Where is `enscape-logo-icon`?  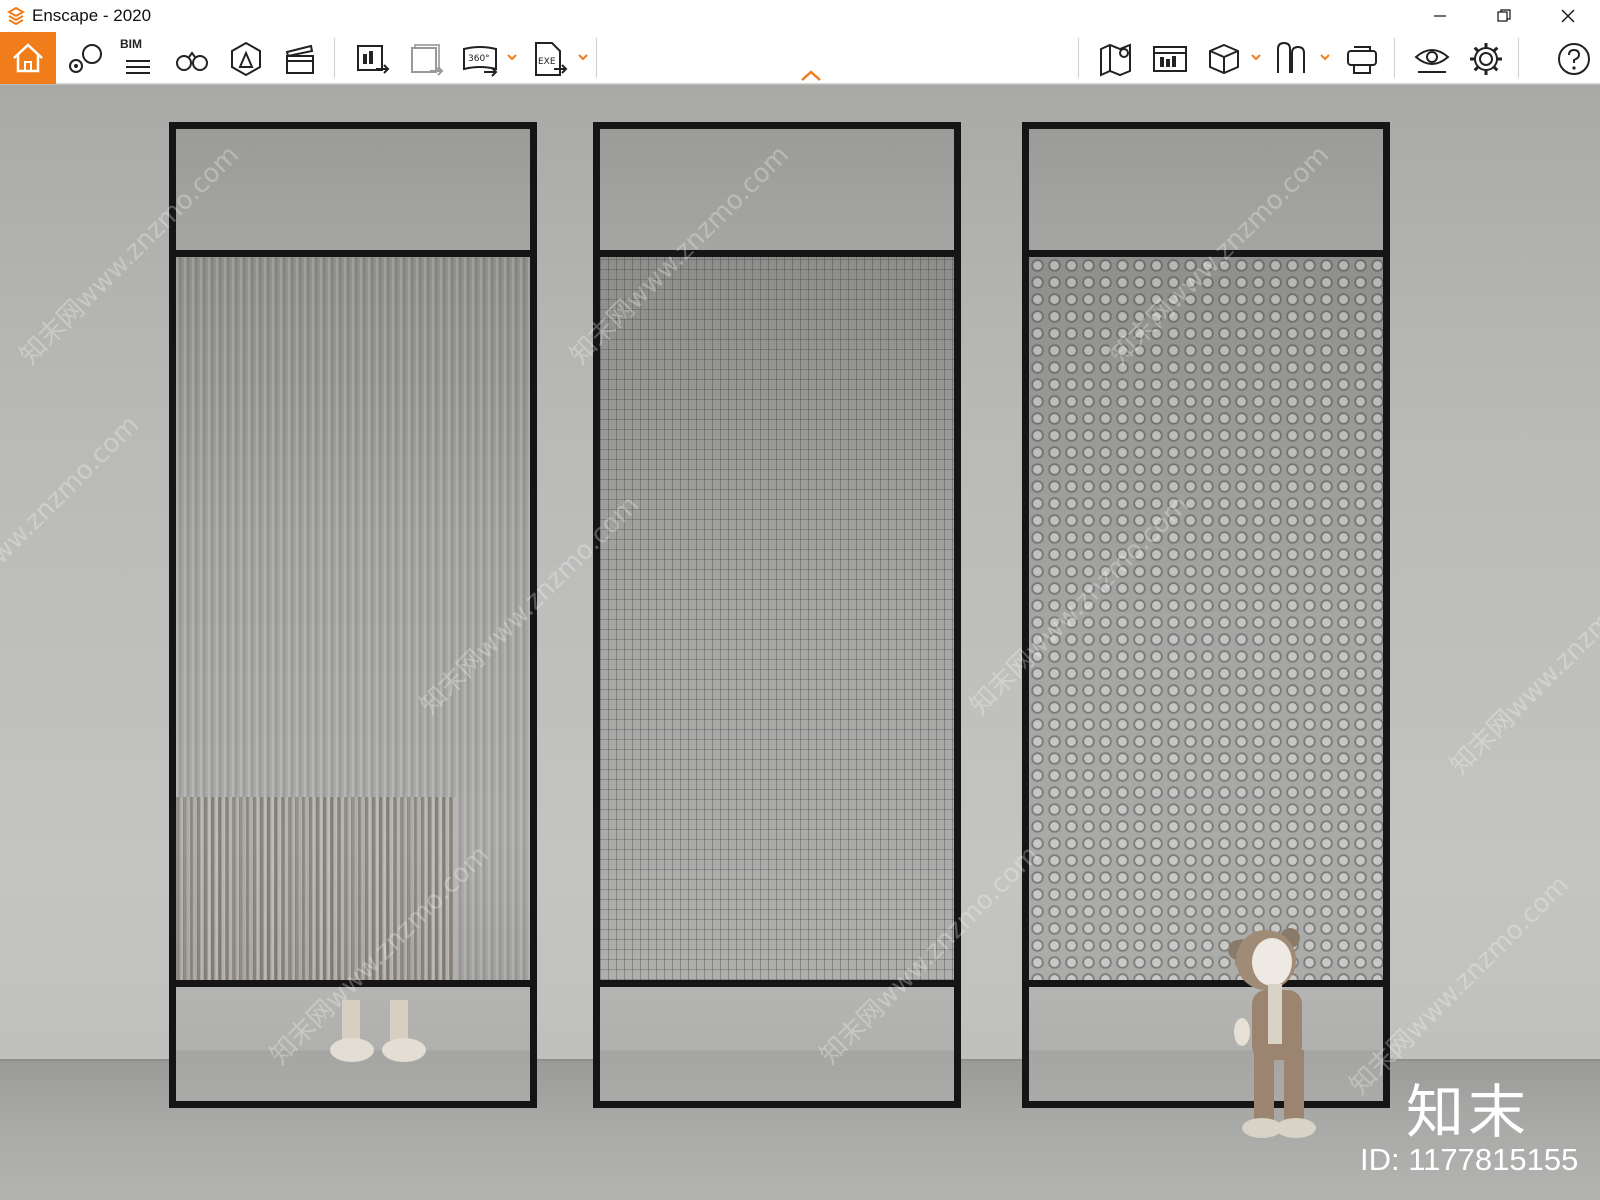
enscape-logo-icon is located at coordinates (16, 16).